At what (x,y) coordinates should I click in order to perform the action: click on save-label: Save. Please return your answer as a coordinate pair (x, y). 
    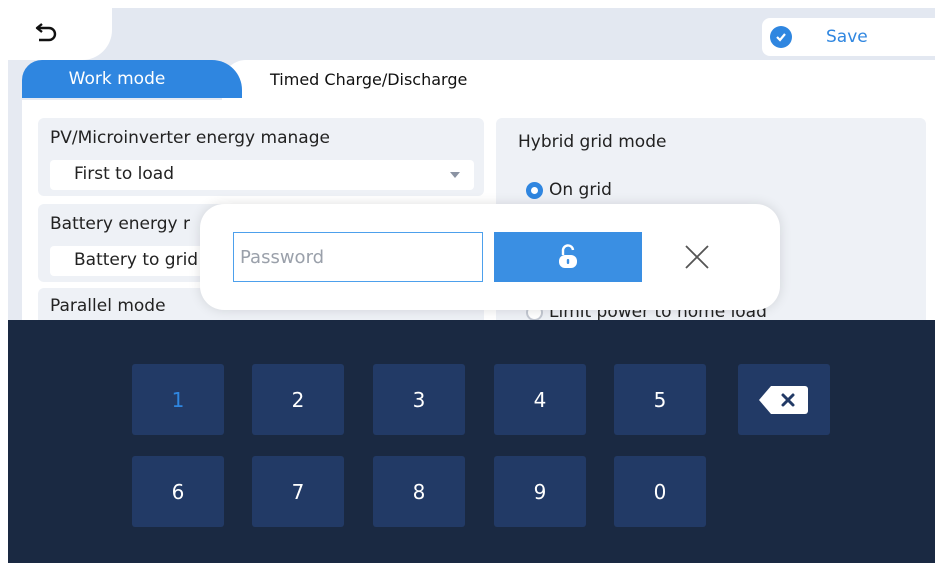
    Looking at the image, I should click on (847, 37).